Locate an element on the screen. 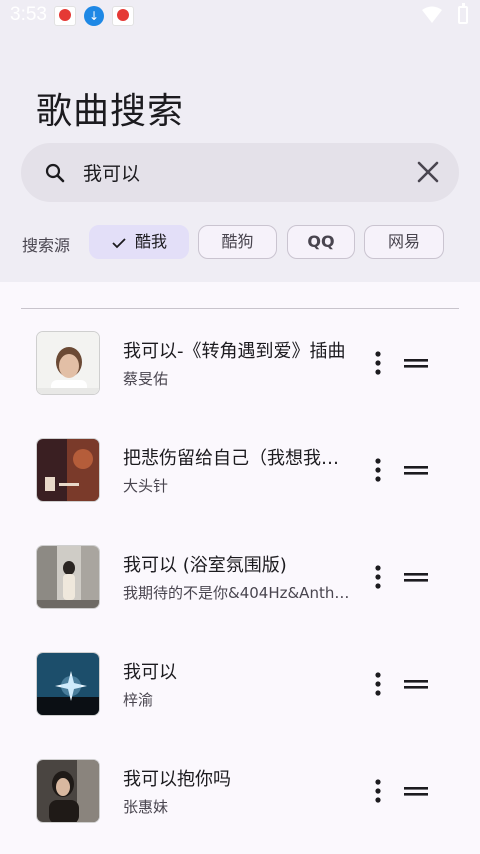 The height and width of the screenshot is (854, 480). list-item: 我可以抱你吗 张惠妹 is located at coordinates (240, 790).